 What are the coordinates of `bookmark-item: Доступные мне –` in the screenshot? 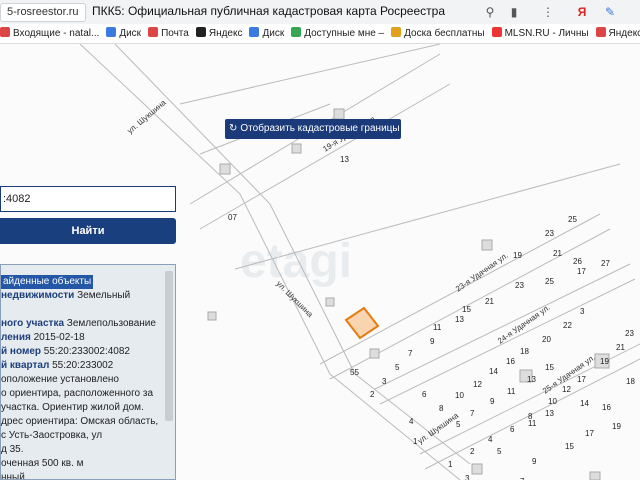 It's located at (337, 33).